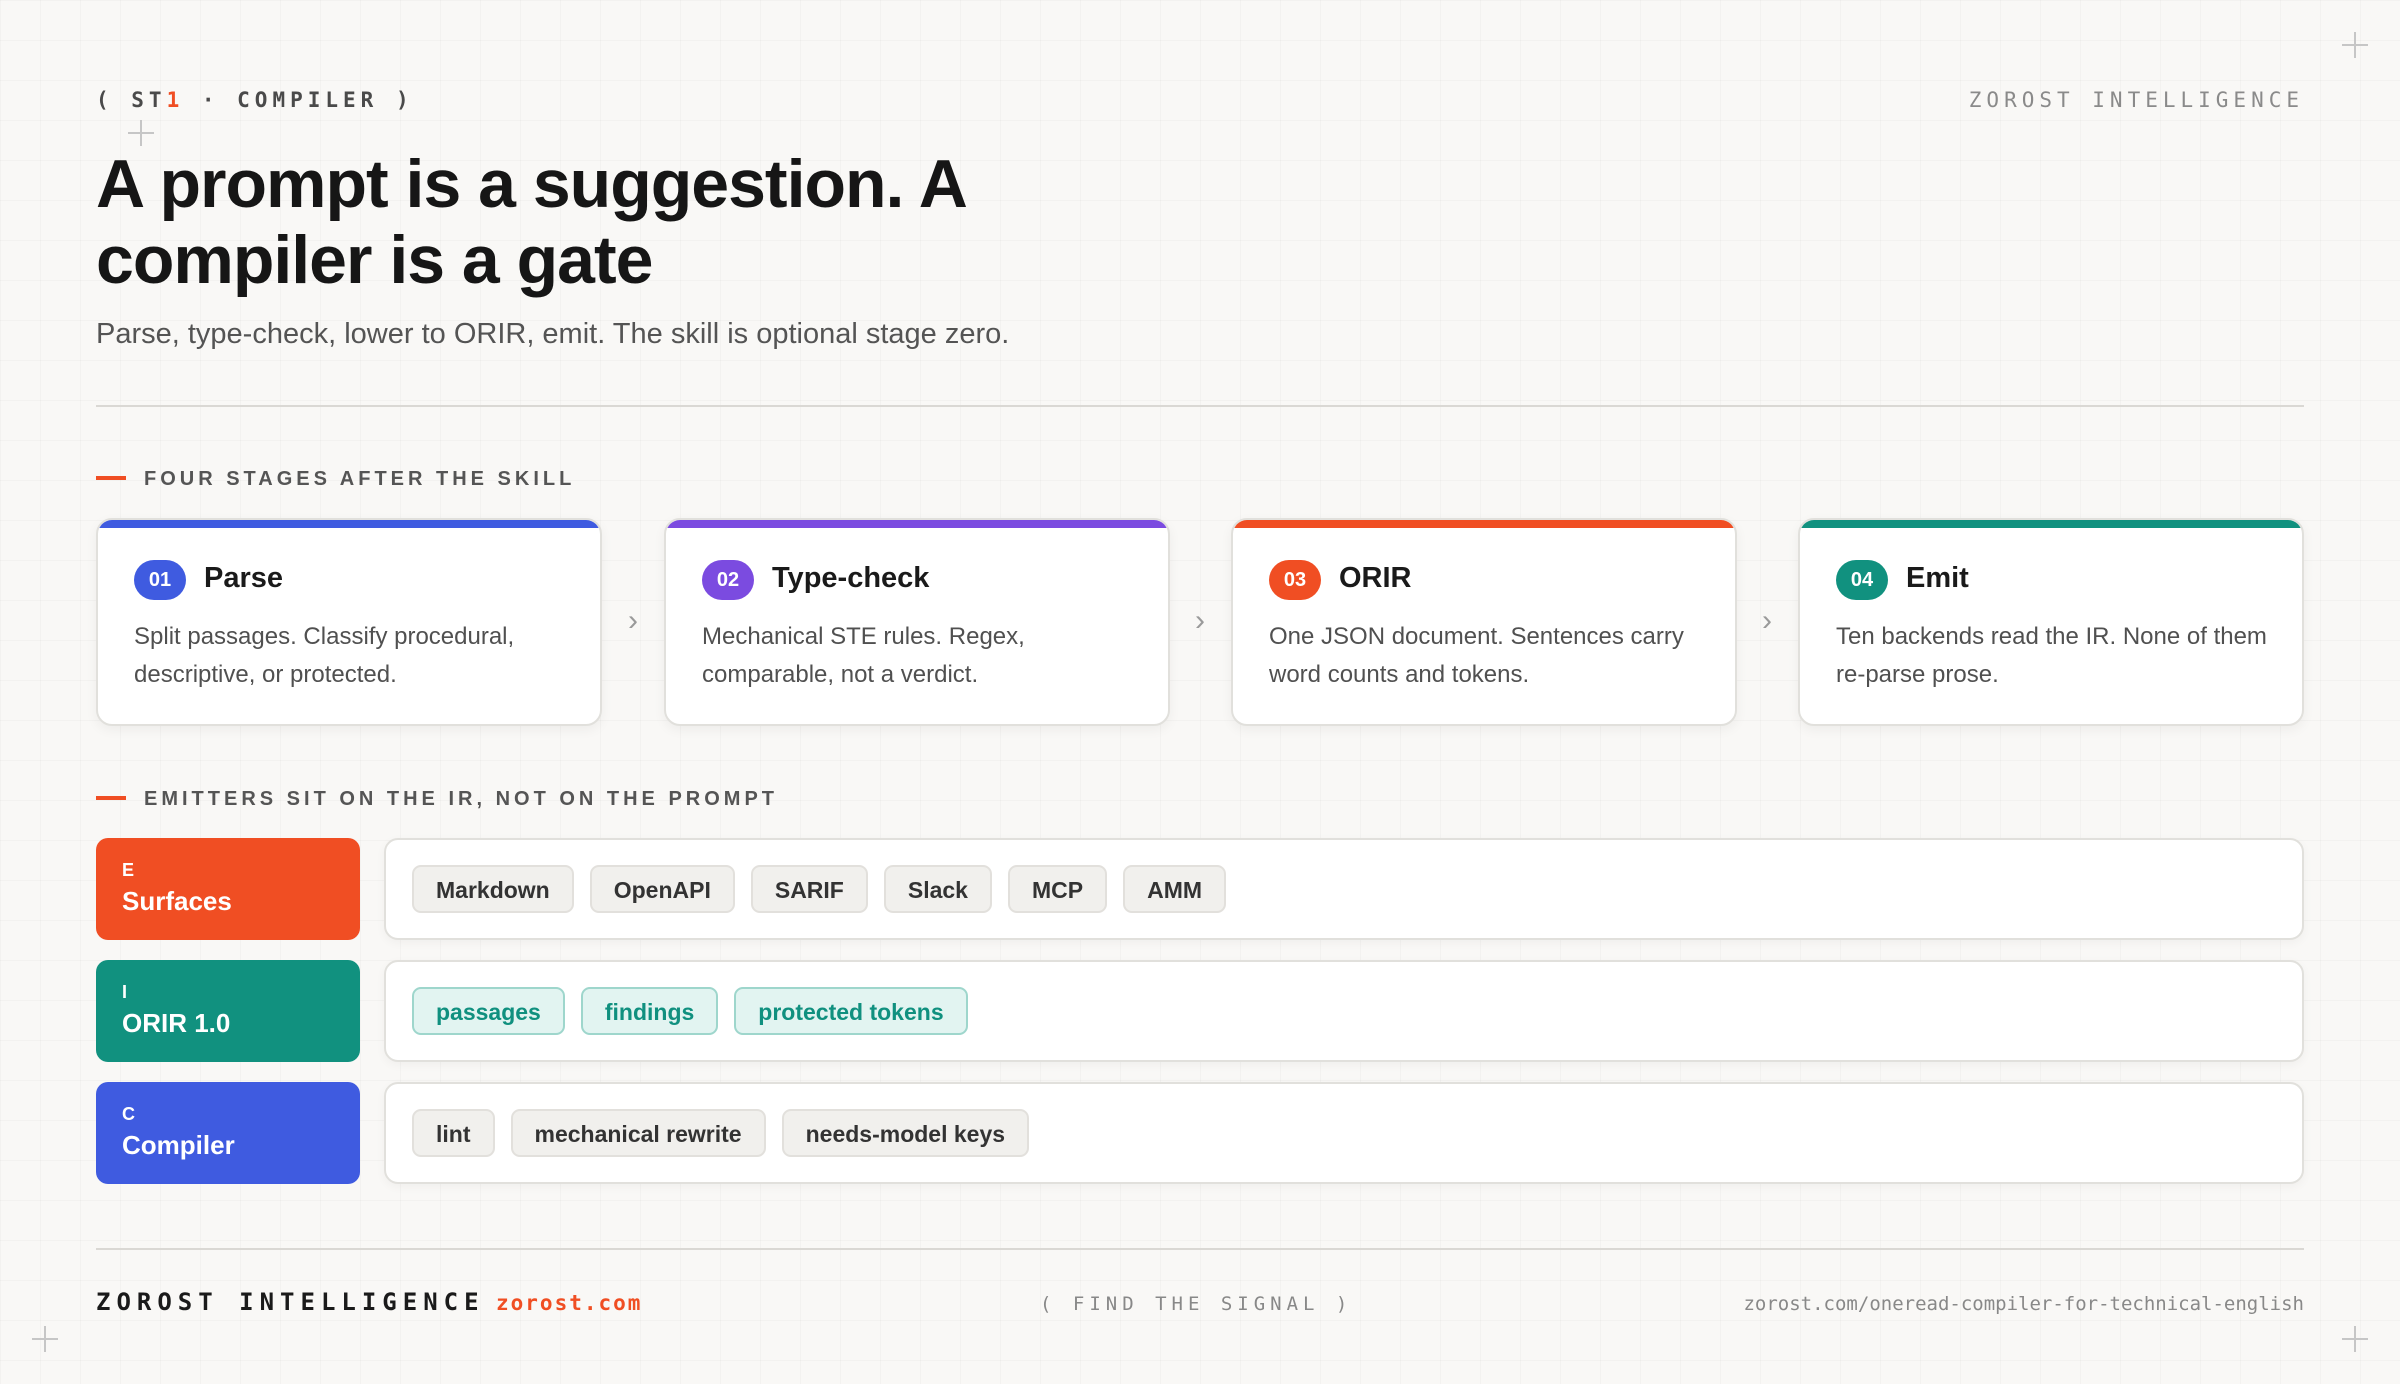 This screenshot has height=1384, width=2400. What do you see at coordinates (488, 1011) in the screenshot?
I see `tag-chip: passages` at bounding box center [488, 1011].